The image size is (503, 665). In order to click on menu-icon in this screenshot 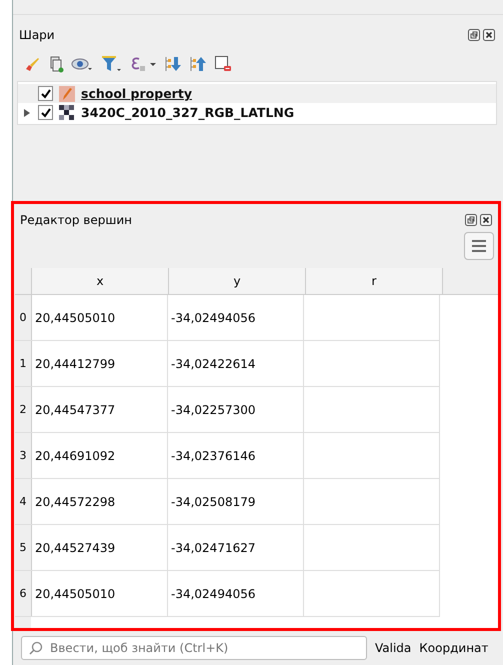, I will do `click(479, 246)`.